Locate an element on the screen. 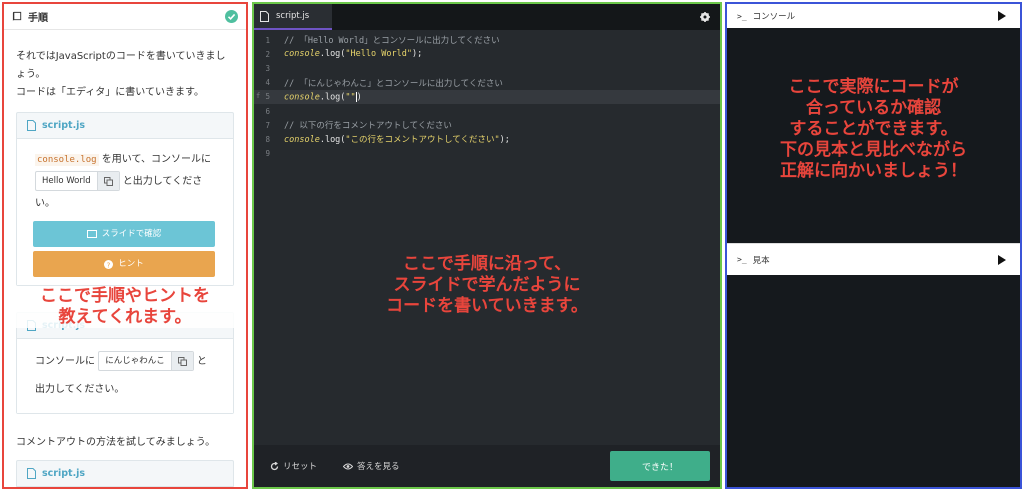 This screenshot has height=491, width=1024. code-line: 2 console.log("Hello World"); is located at coordinates (487, 54).